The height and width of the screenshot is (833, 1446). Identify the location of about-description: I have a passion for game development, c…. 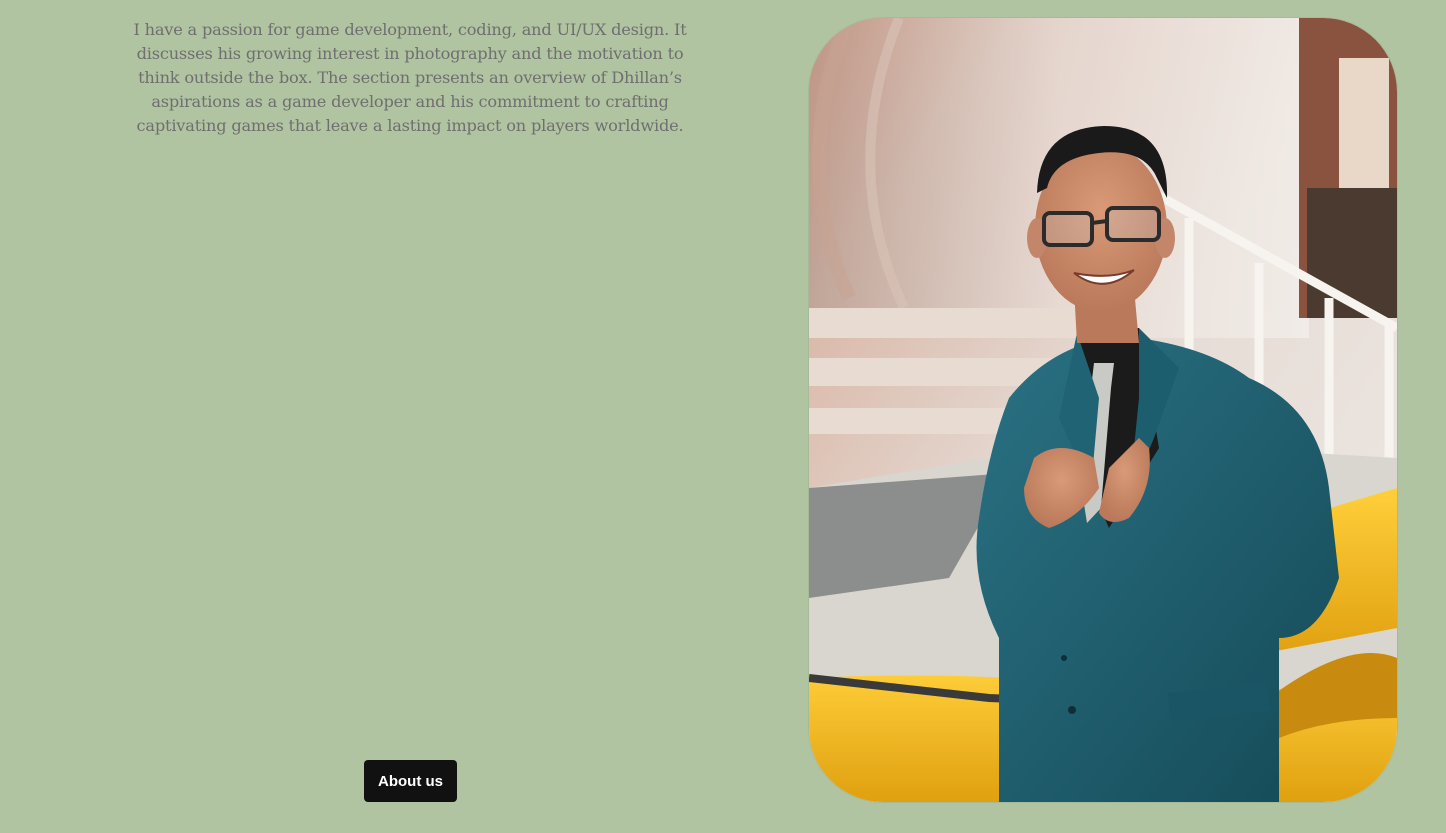
(410, 77).